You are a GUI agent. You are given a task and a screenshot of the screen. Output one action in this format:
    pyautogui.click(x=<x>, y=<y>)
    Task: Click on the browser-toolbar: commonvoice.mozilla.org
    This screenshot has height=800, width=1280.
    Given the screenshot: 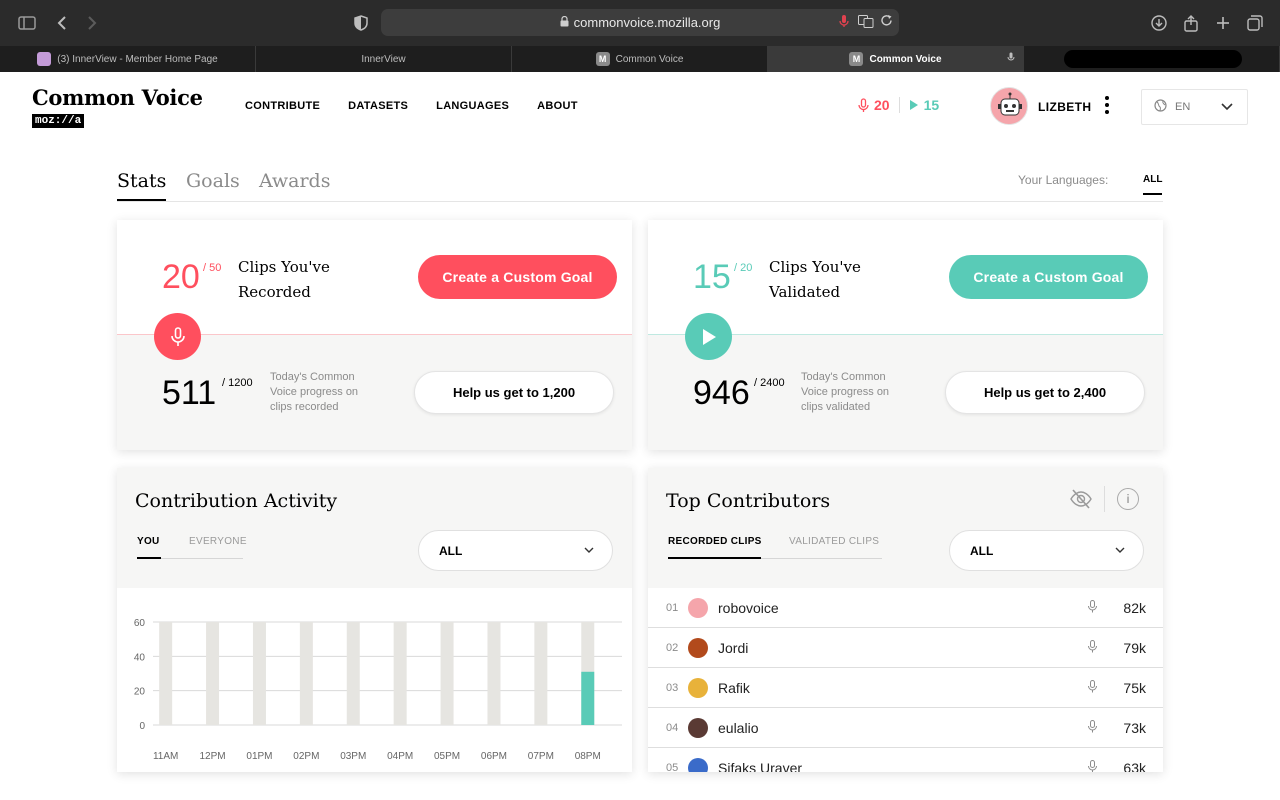 What is the action you would take?
    pyautogui.click(x=640, y=23)
    